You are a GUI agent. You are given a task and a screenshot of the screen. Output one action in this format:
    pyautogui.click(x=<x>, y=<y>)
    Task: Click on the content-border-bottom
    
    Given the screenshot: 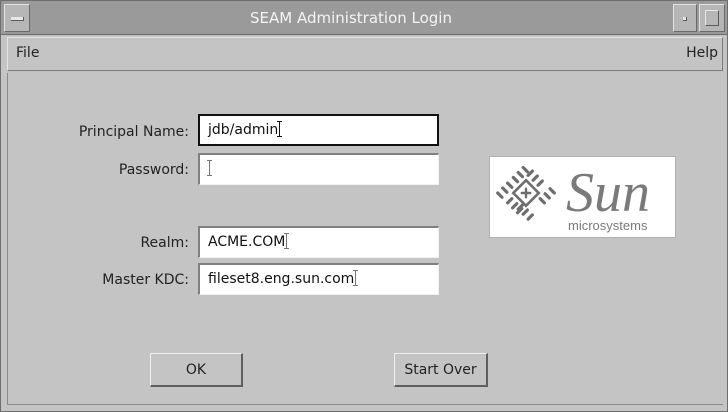 What is the action you would take?
    pyautogui.click(x=365, y=404)
    